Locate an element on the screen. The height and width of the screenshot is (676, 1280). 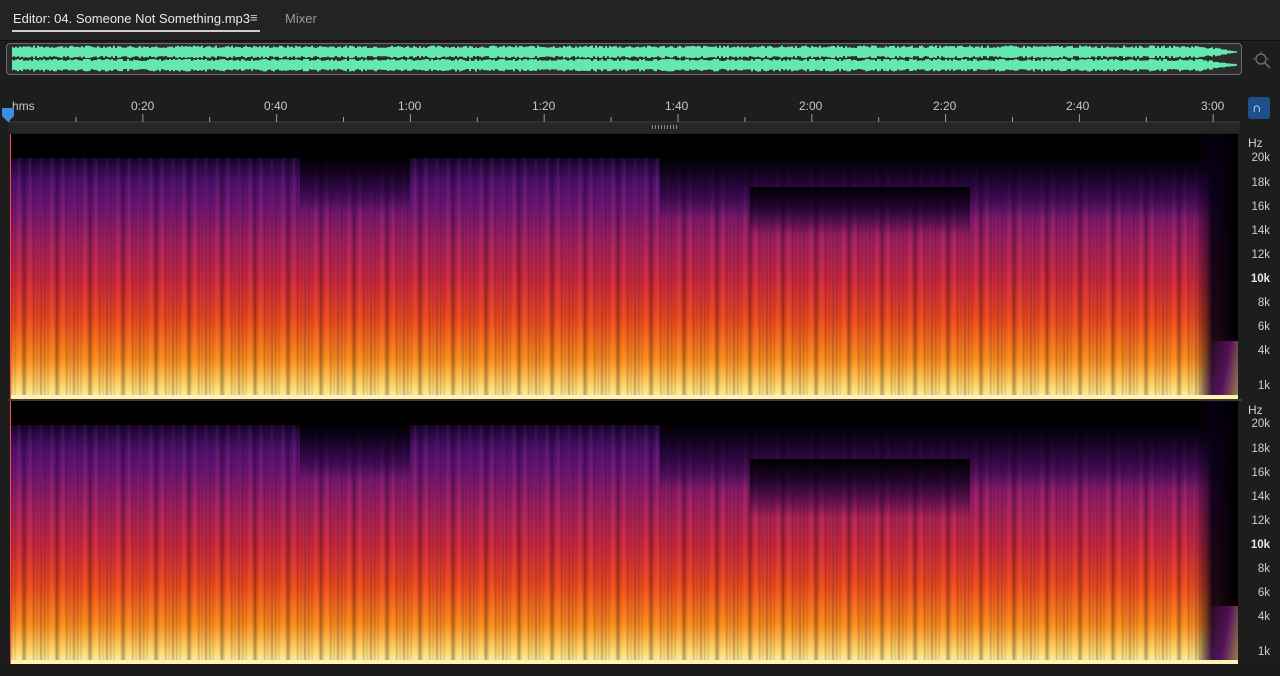
ruler-label: 0:40 is located at coordinates (276, 106).